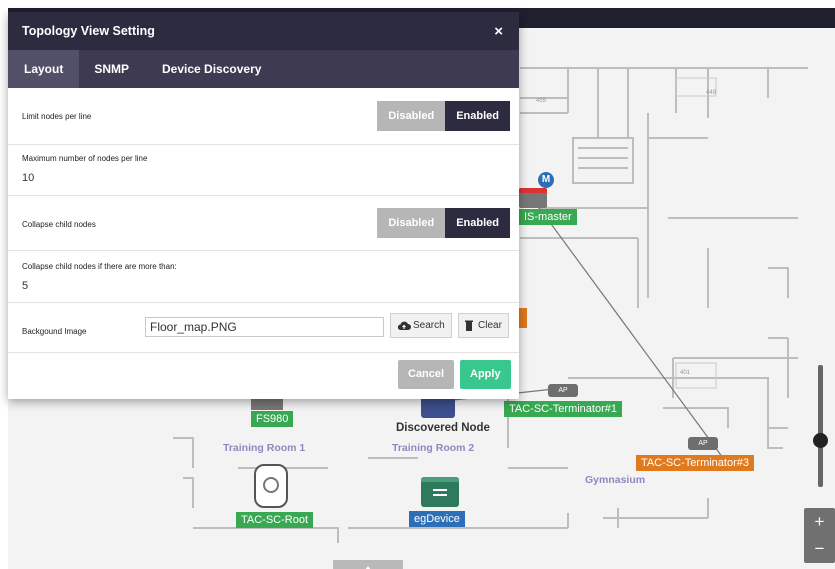 The image size is (835, 569). Describe the element at coordinates (440, 492) in the screenshot. I see `device-icon` at that location.